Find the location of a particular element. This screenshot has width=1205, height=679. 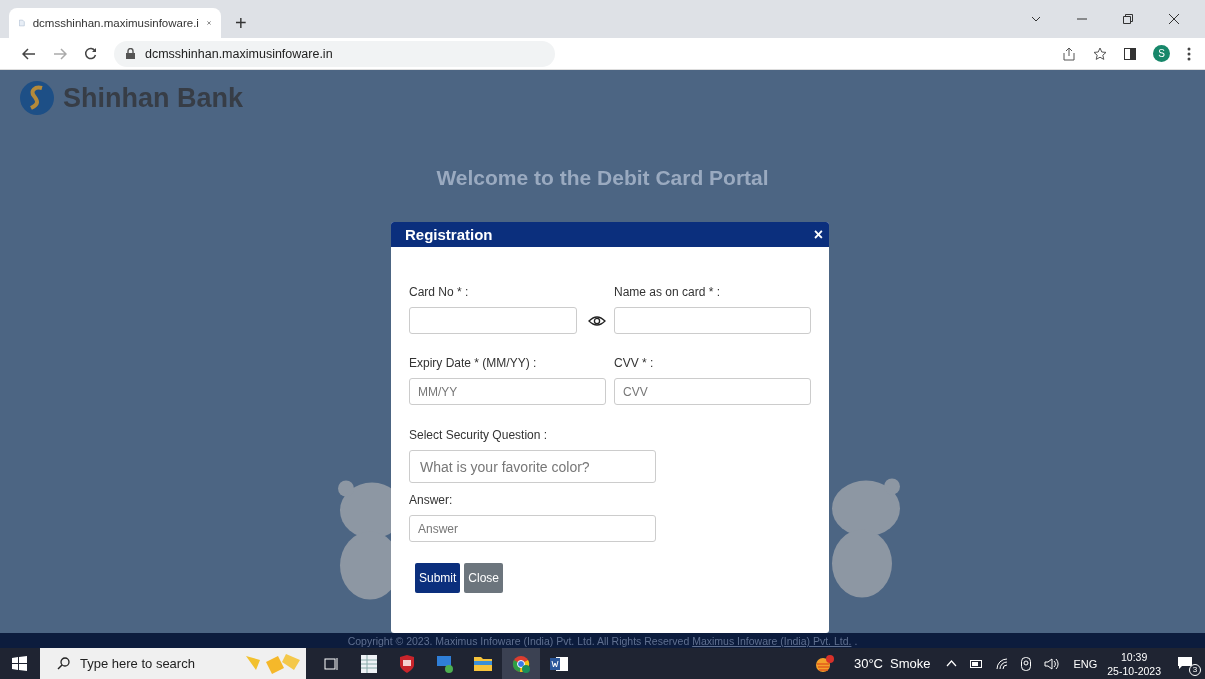

field-label: Answer: is located at coordinates (431, 500).